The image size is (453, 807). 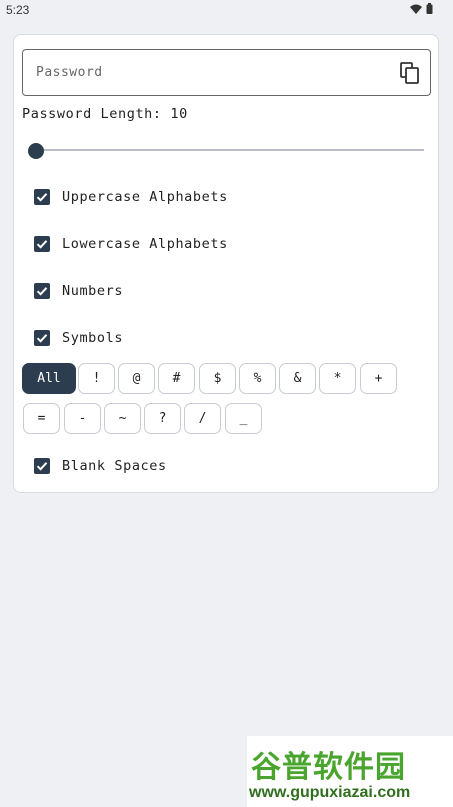 What do you see at coordinates (202, 418) in the screenshot?
I see `symbol-chip-slash: /` at bounding box center [202, 418].